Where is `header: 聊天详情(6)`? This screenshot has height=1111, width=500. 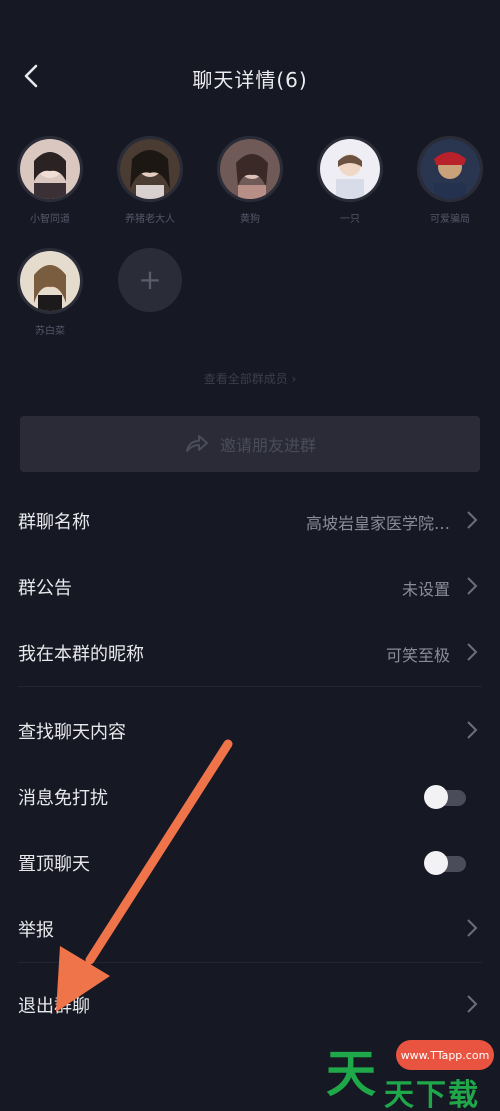 header: 聊天详情(6) is located at coordinates (250, 78).